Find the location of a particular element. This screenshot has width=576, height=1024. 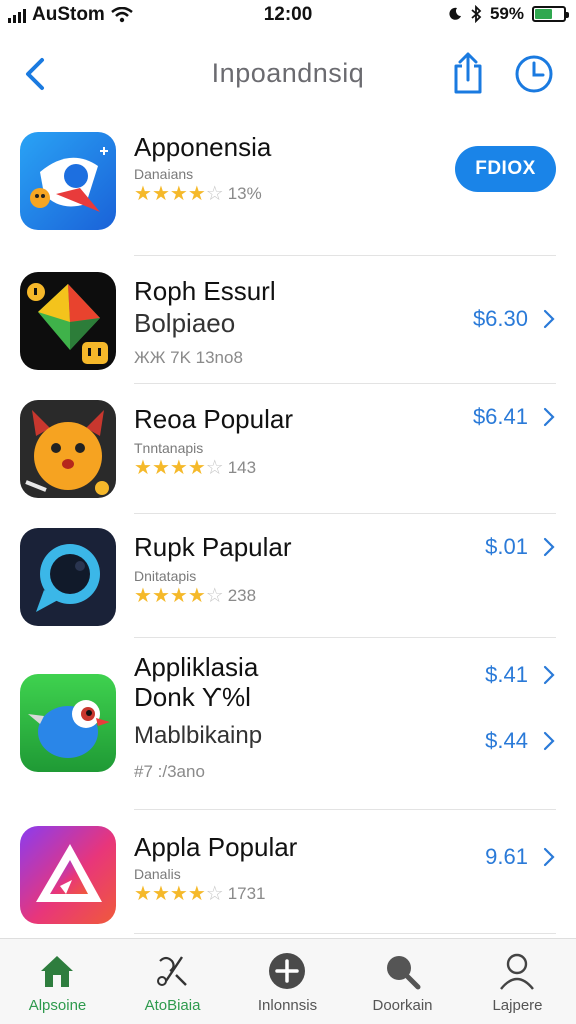

tab-home: Alpsoine is located at coordinates (57, 981).